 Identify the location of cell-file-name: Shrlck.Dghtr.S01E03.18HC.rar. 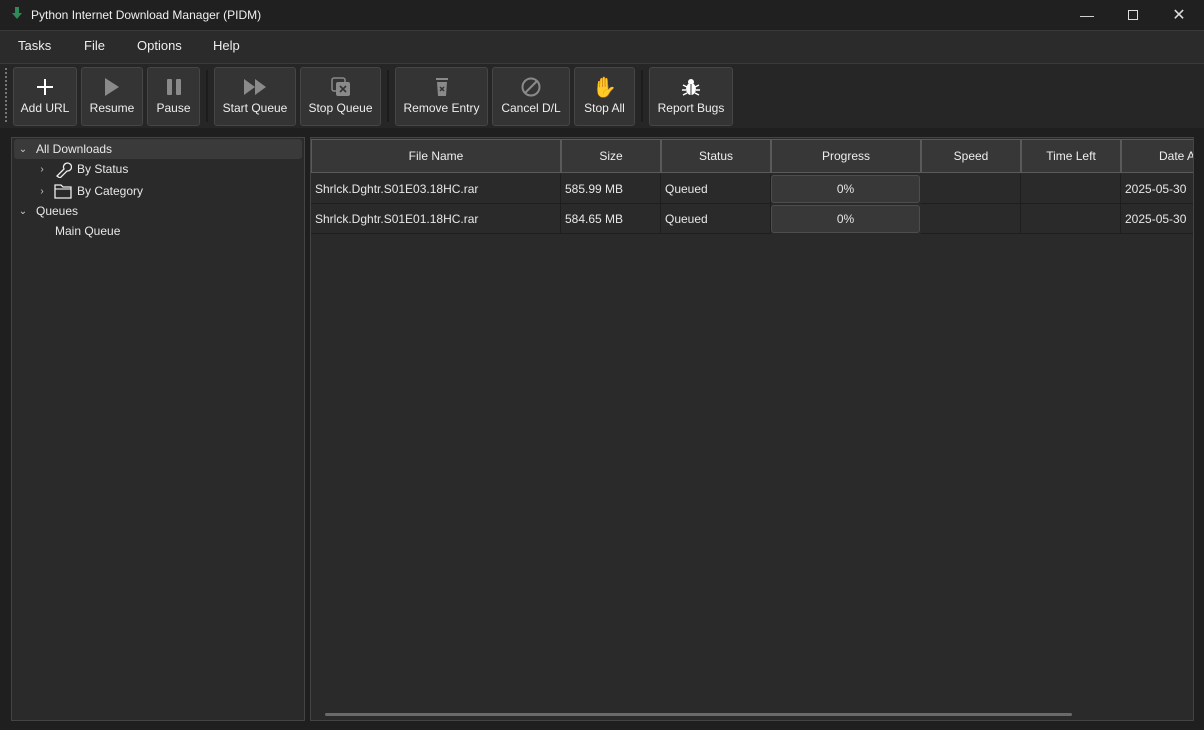
(436, 189).